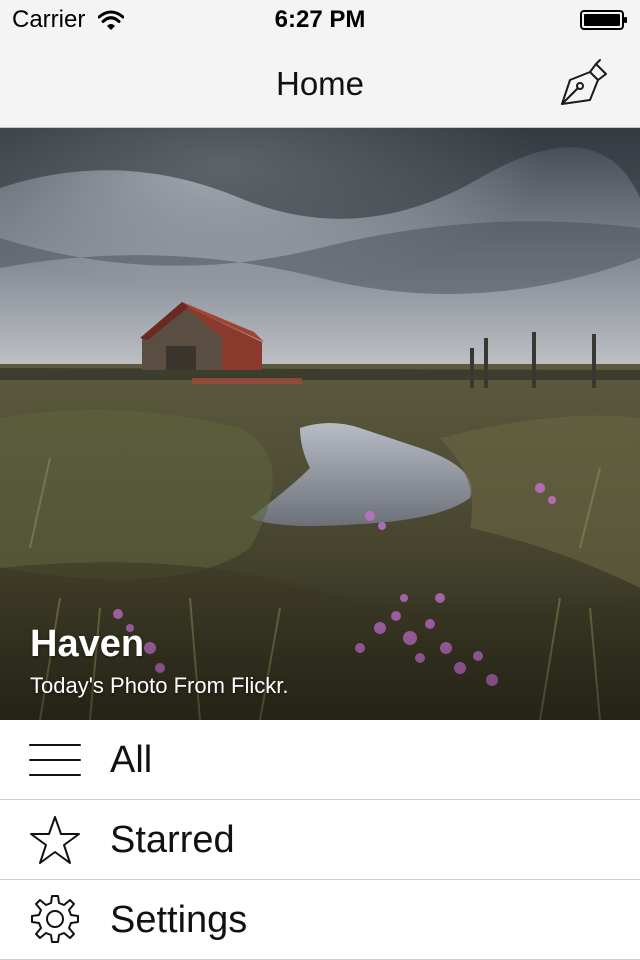  I want to click on menu-item-starred: Starred, so click(320, 840).